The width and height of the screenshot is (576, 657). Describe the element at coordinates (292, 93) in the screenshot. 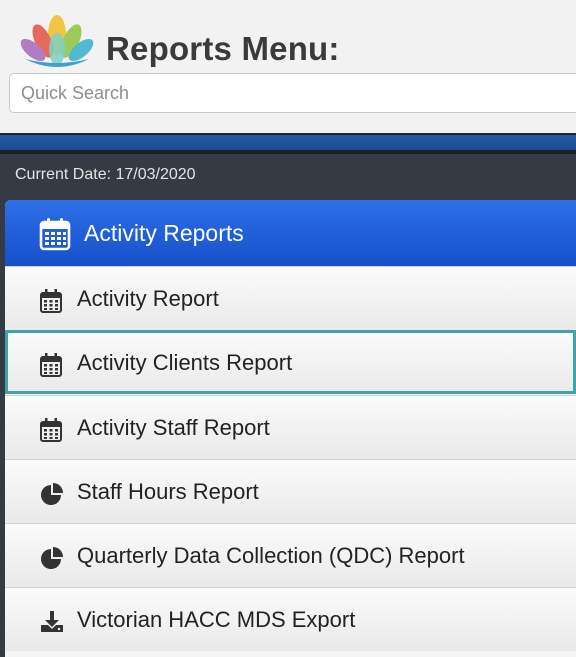

I see `quick-search-input` at that location.